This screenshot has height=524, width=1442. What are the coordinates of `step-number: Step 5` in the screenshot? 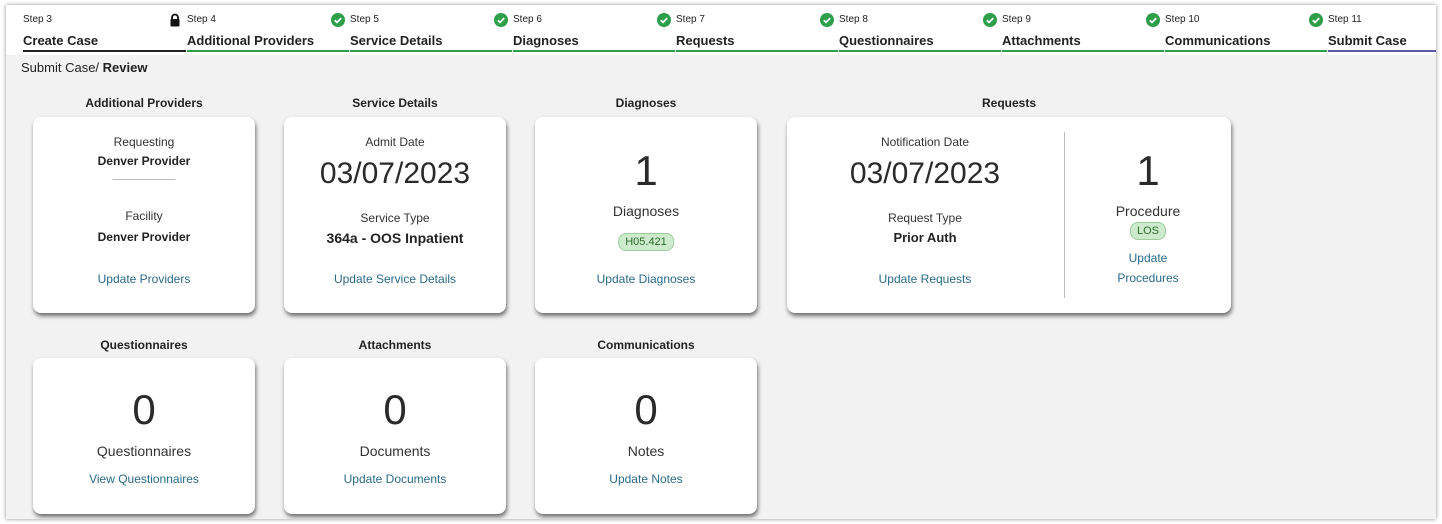 It's located at (364, 19).